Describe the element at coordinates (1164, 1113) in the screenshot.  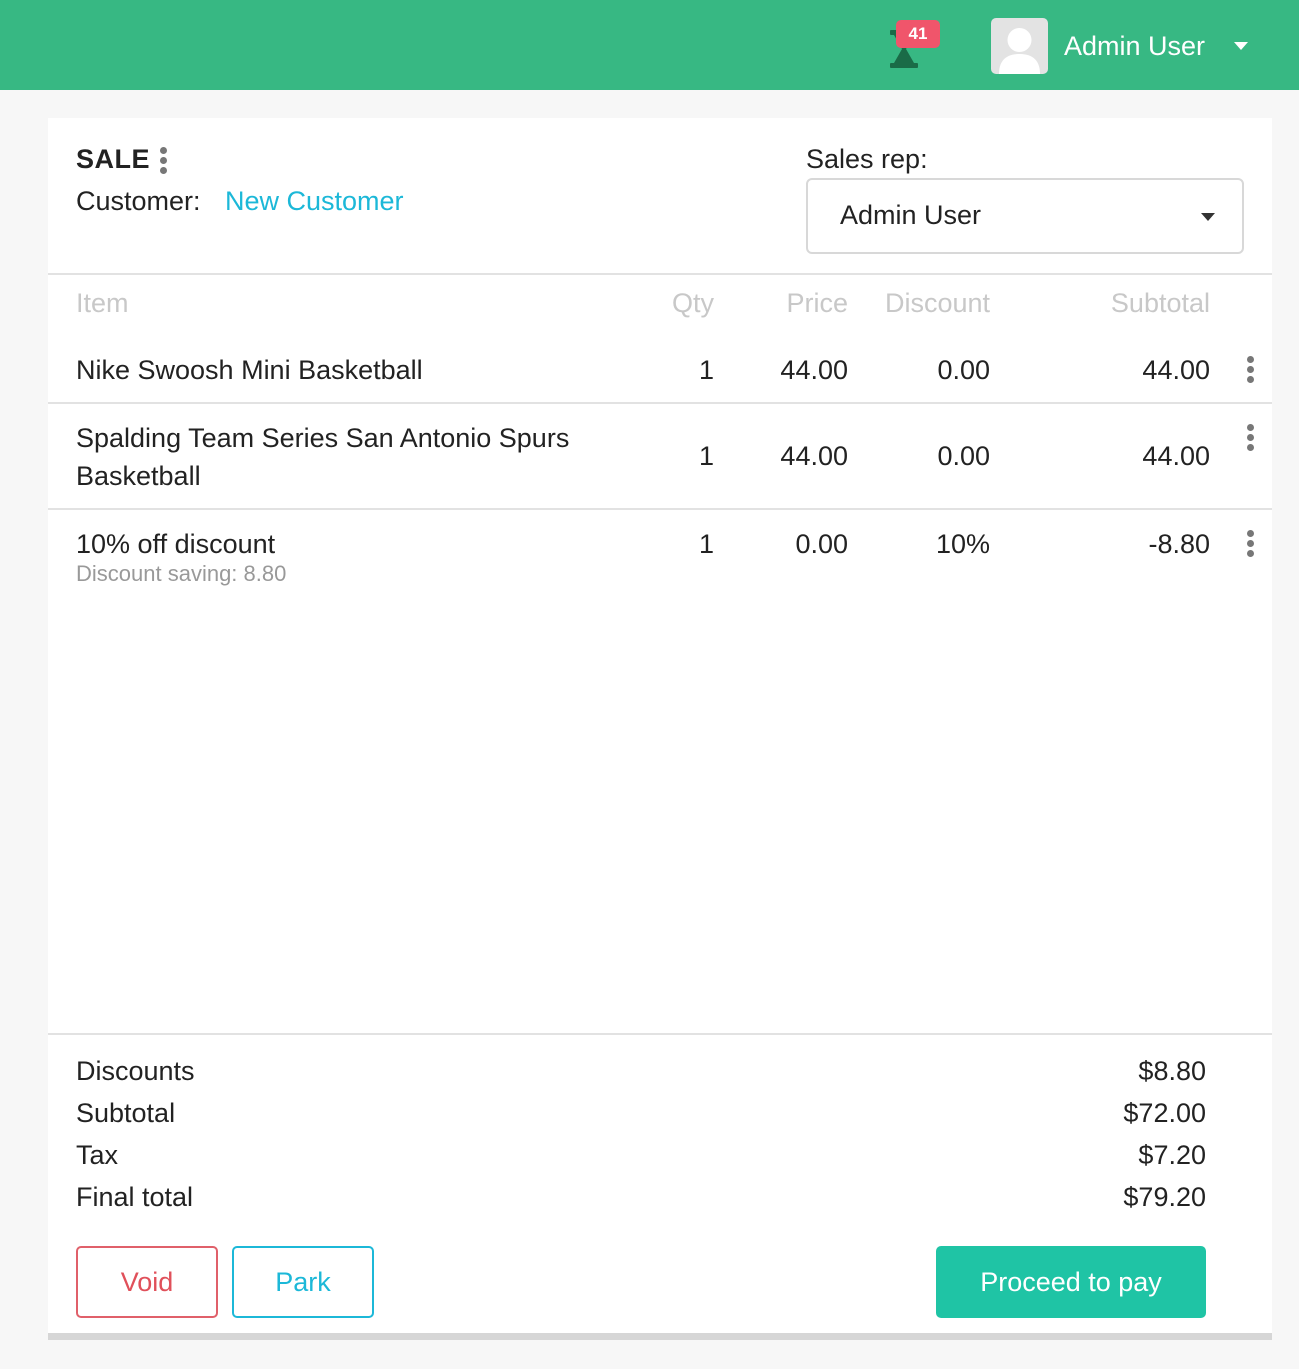
I see `subtotal-value: $72.00` at that location.